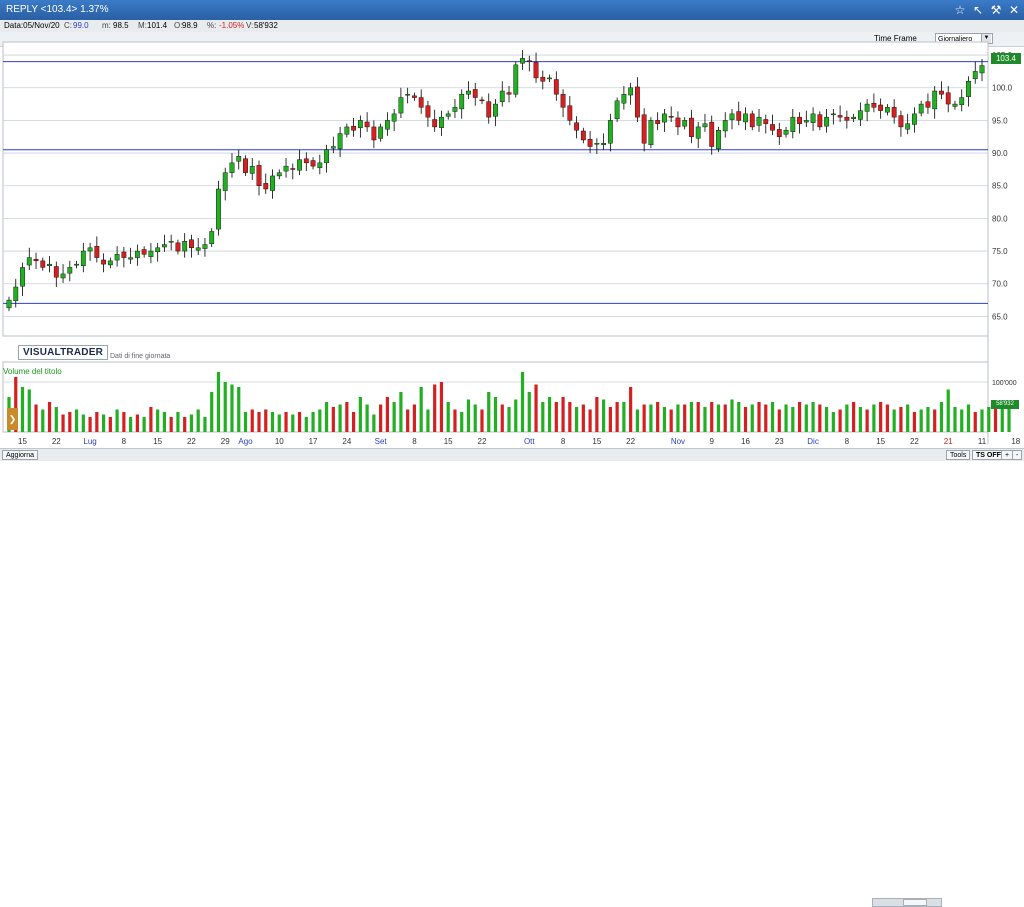 Image resolution: width=1024 pixels, height=907 pixels. Describe the element at coordinates (279, 441) in the screenshot. I see `x-axis-label: 10` at that location.